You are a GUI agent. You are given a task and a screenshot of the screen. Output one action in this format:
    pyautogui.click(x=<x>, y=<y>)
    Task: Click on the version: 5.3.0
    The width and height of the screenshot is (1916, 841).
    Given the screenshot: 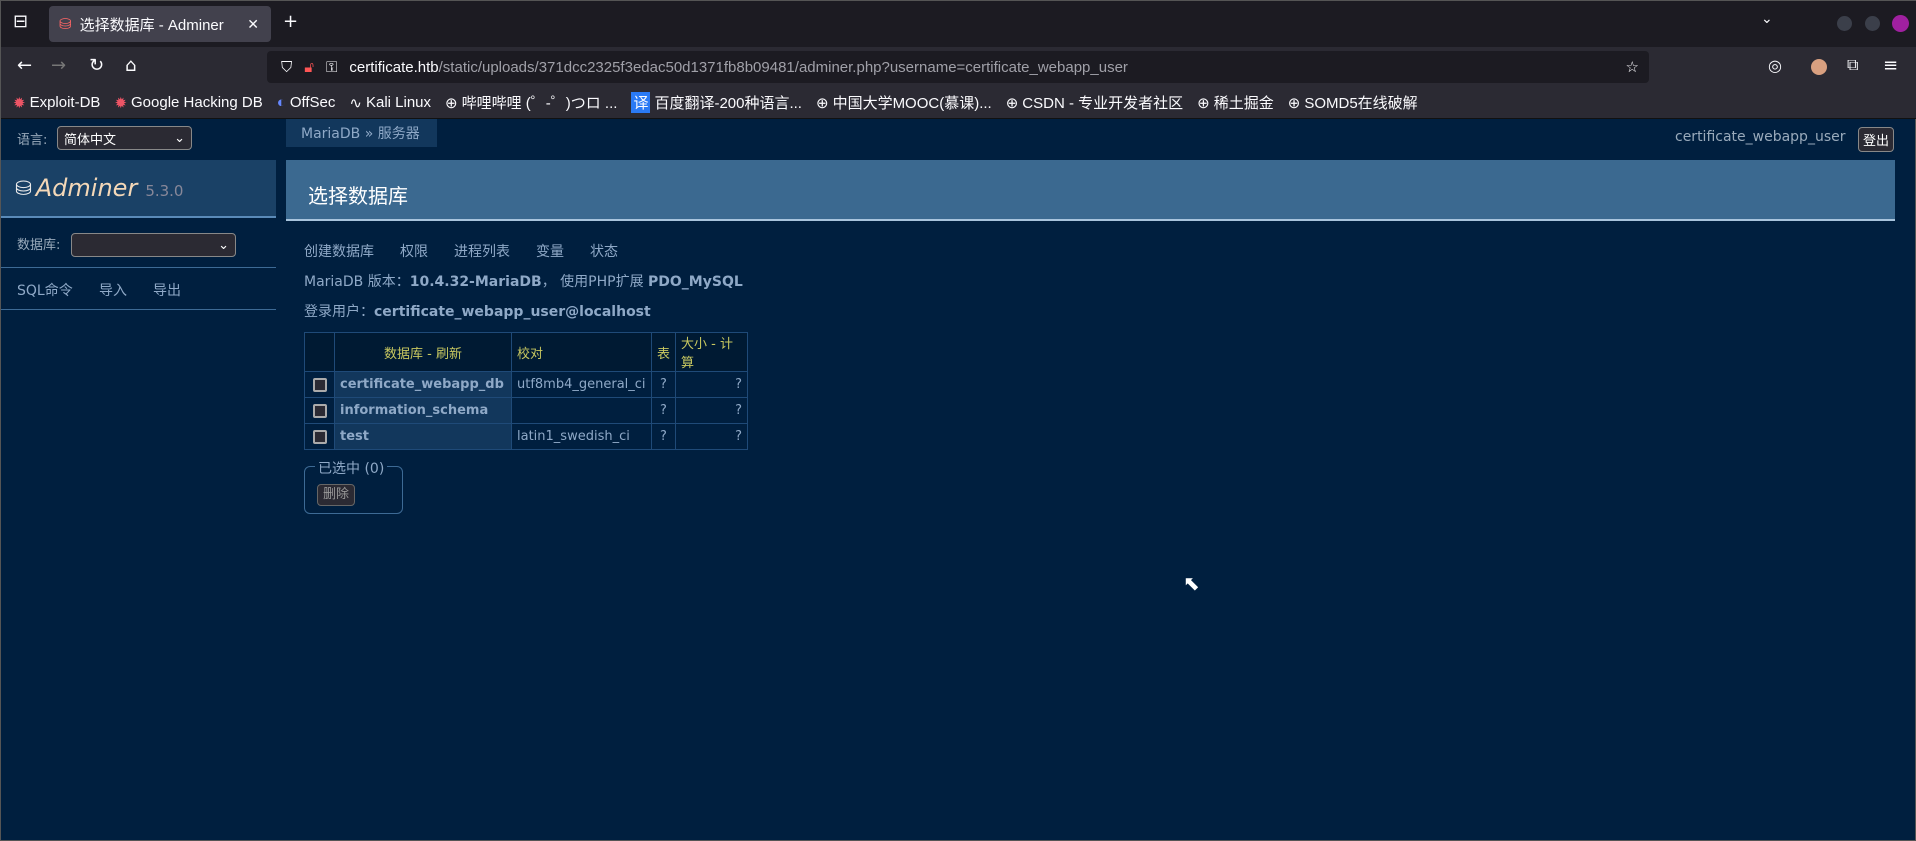 What is the action you would take?
    pyautogui.click(x=164, y=191)
    